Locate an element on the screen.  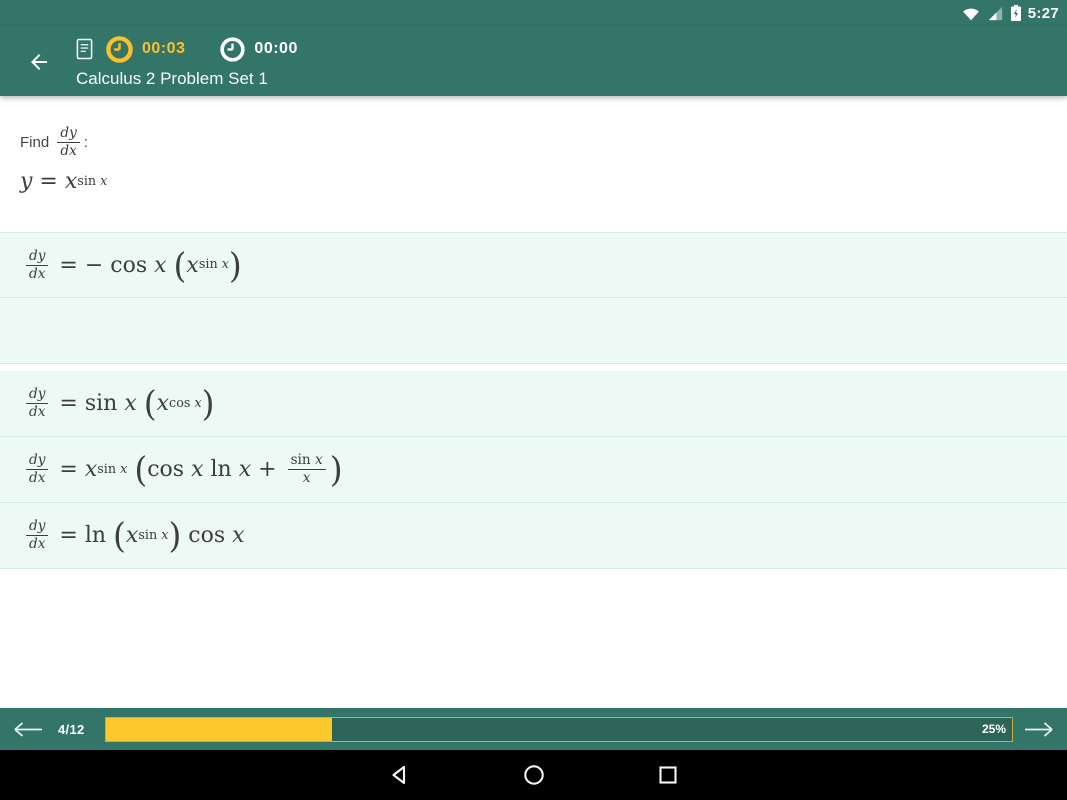
next-arrow-icon is located at coordinates (1039, 729).